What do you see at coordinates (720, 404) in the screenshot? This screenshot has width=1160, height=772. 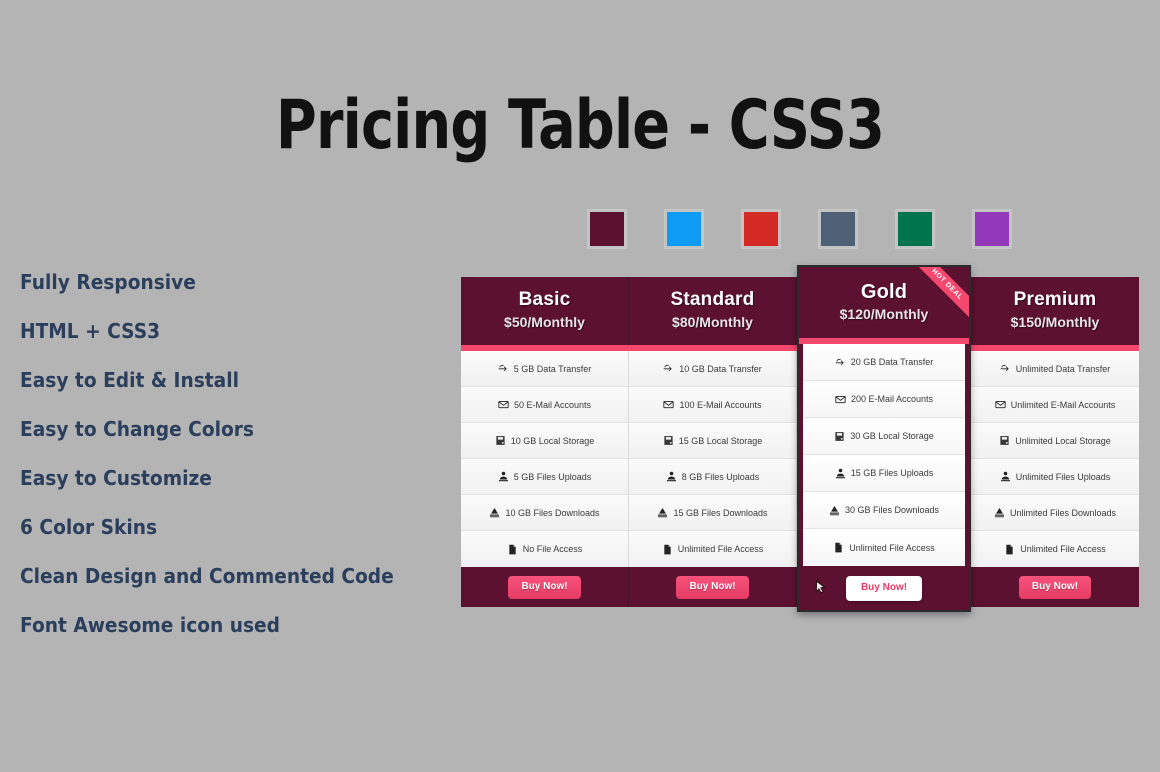 I see `plan-feature-label: 100 E-Mail Accounts` at bounding box center [720, 404].